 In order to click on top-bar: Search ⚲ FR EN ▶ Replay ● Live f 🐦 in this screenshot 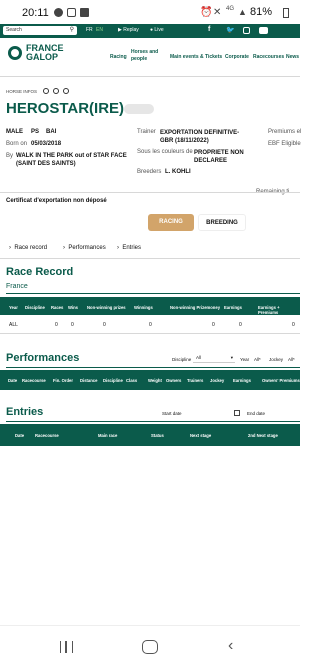, I will do `click(150, 31)`.